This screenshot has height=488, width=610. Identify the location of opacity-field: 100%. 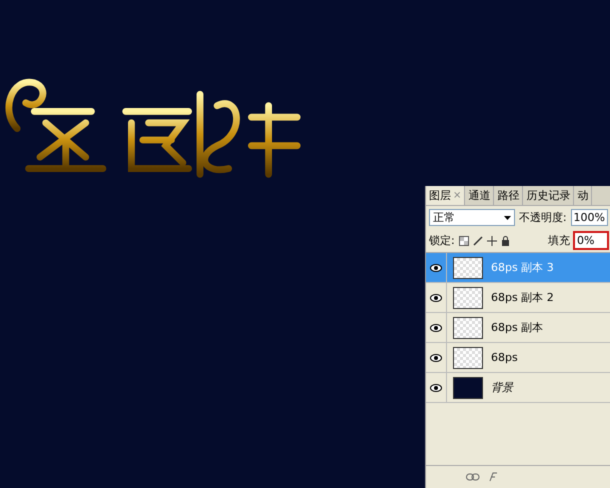
(589, 217).